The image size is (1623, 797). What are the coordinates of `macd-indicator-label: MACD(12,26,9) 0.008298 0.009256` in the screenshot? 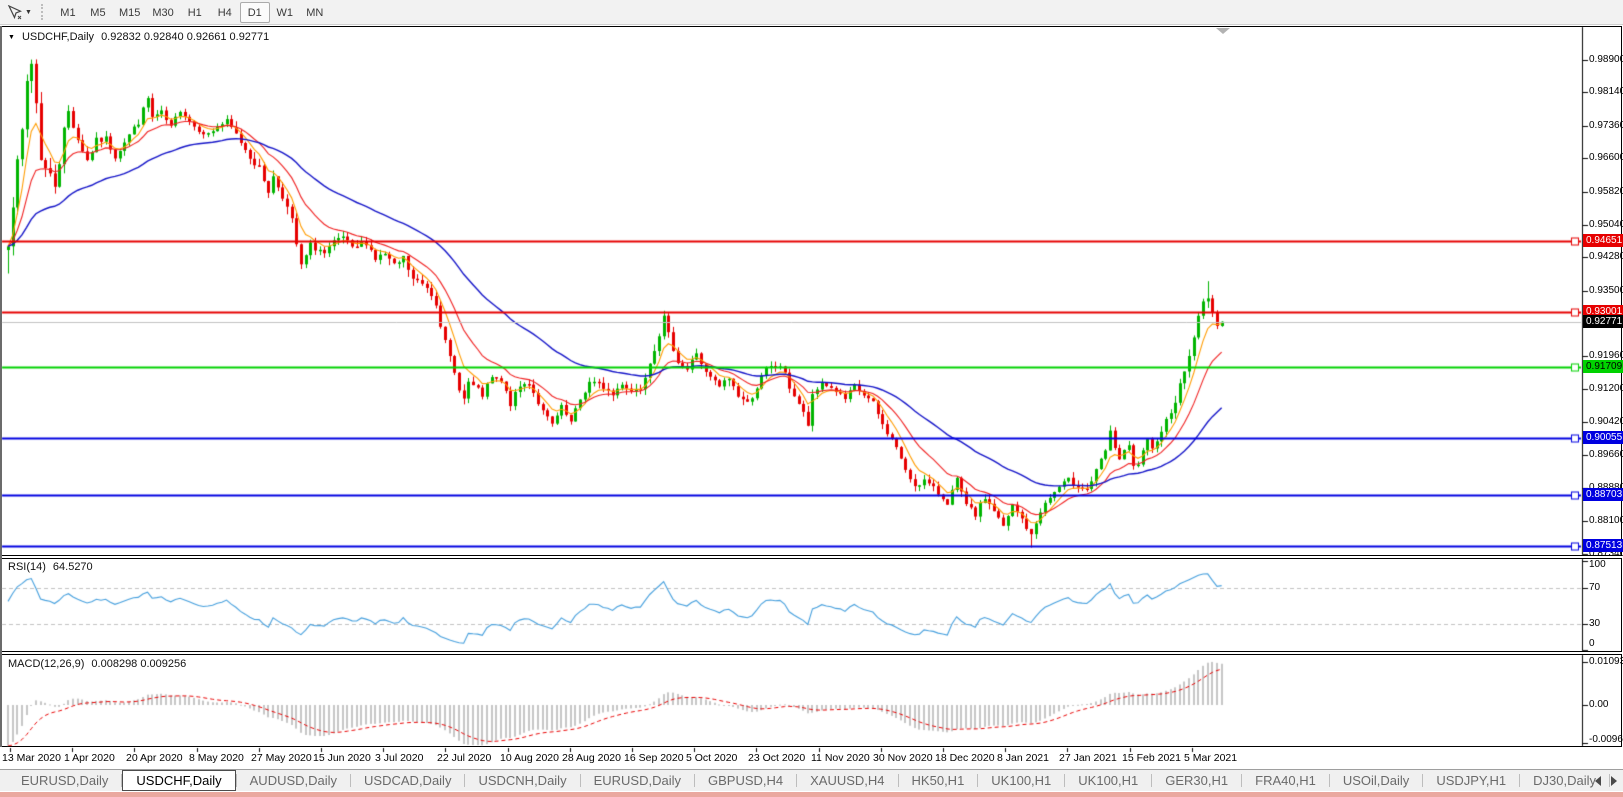 It's located at (97, 664).